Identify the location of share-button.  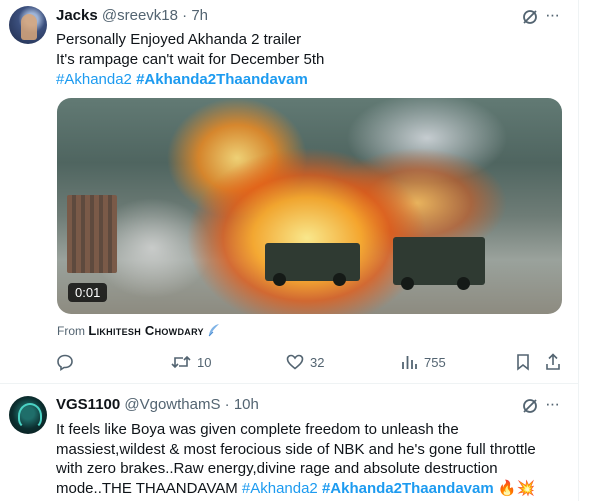
(553, 362).